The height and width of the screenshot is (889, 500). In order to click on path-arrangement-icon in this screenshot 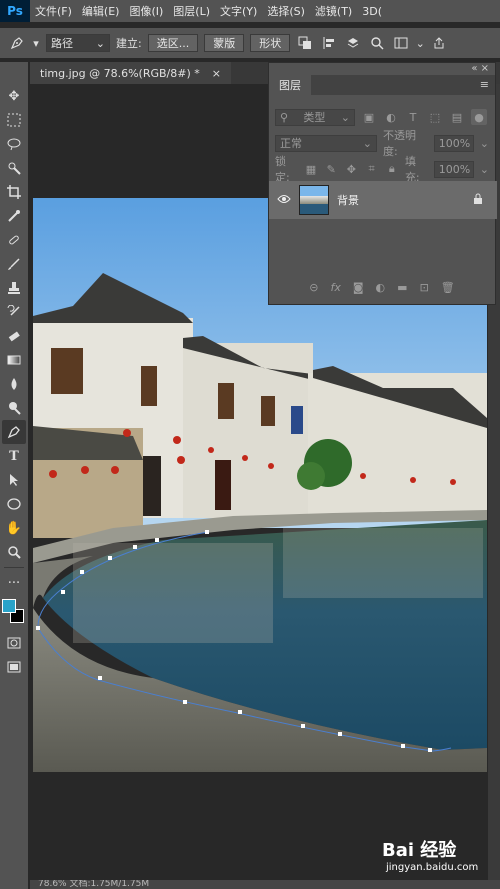, I will do `click(353, 43)`.